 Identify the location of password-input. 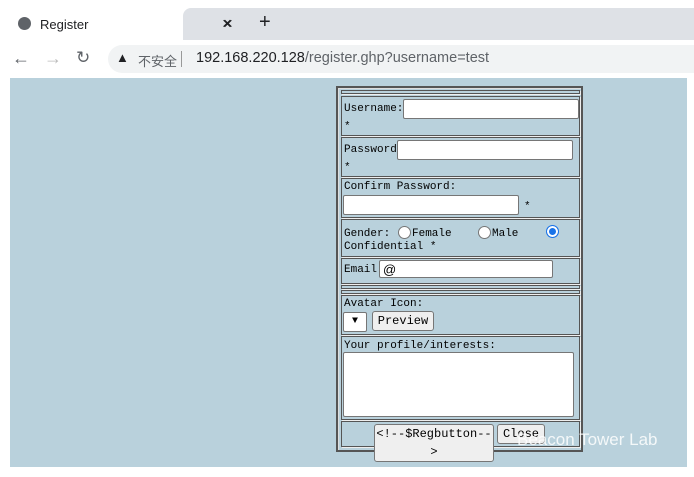
(485, 150).